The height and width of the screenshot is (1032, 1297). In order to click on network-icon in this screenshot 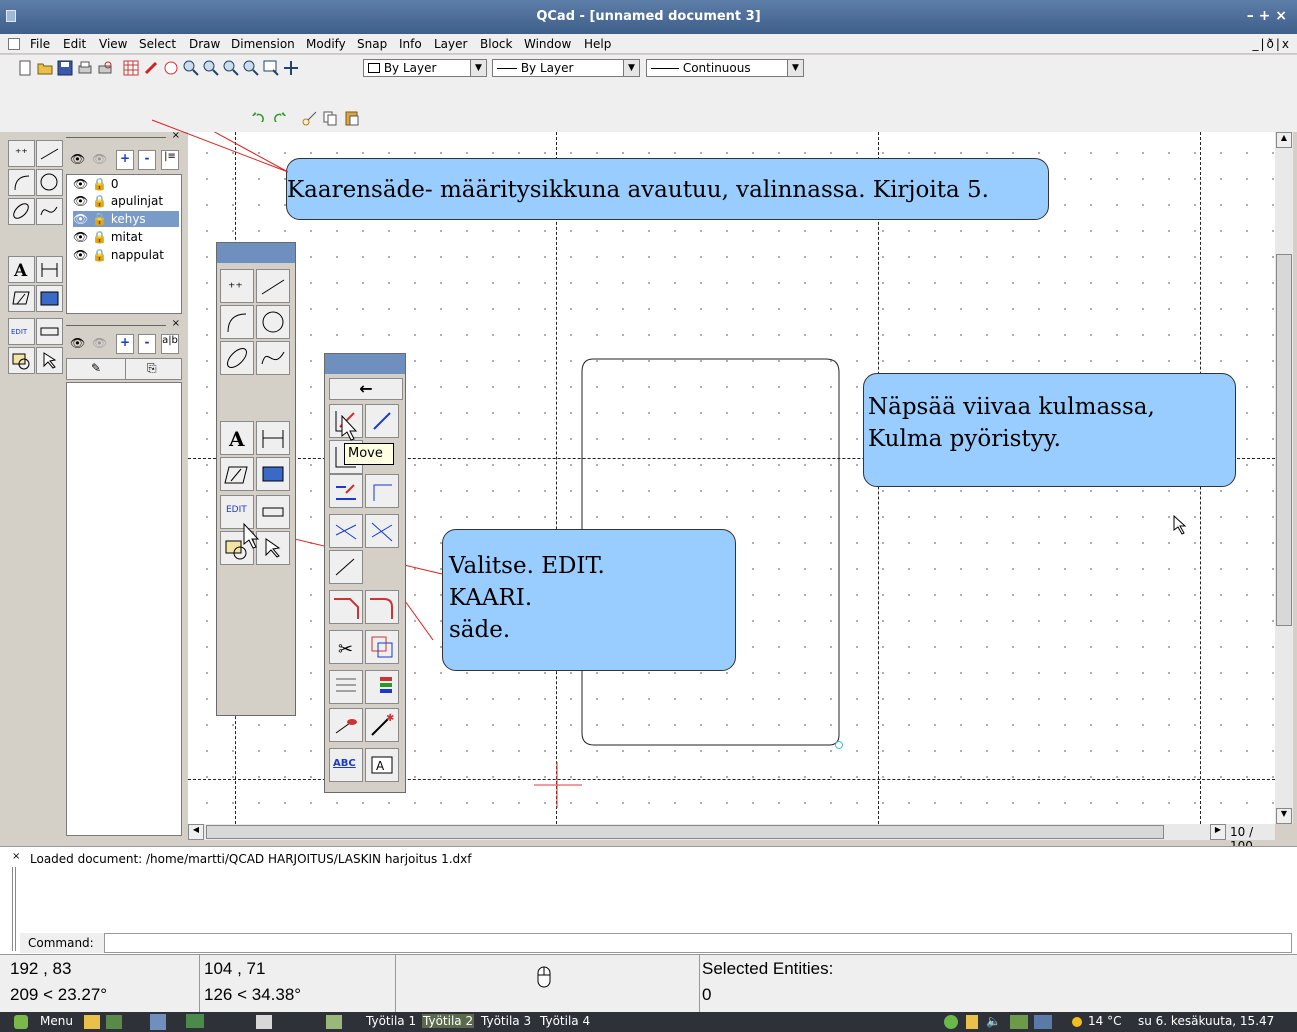, I will do `click(1019, 1022)`.